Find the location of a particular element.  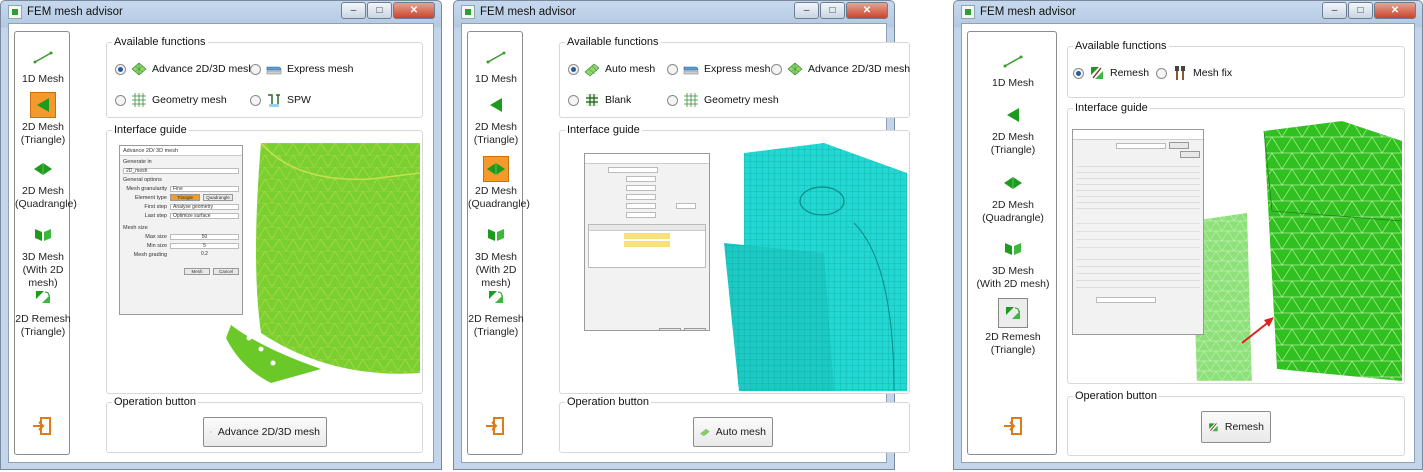

dialog-table is located at coordinates (647, 246).